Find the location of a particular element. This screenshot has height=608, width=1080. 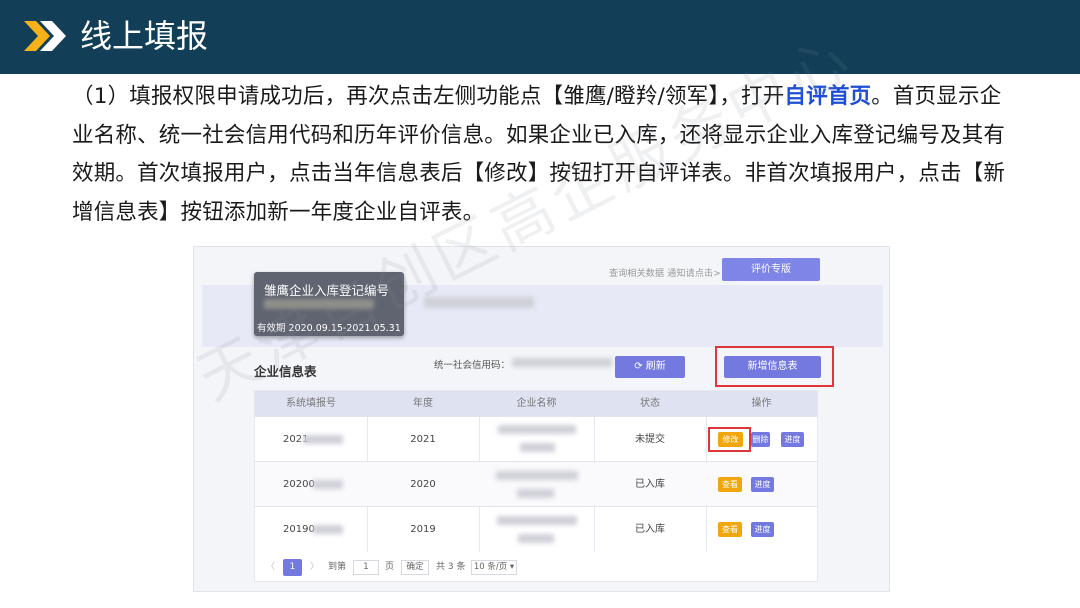

credit-code-label: 统一社会信用码： is located at coordinates (472, 365).